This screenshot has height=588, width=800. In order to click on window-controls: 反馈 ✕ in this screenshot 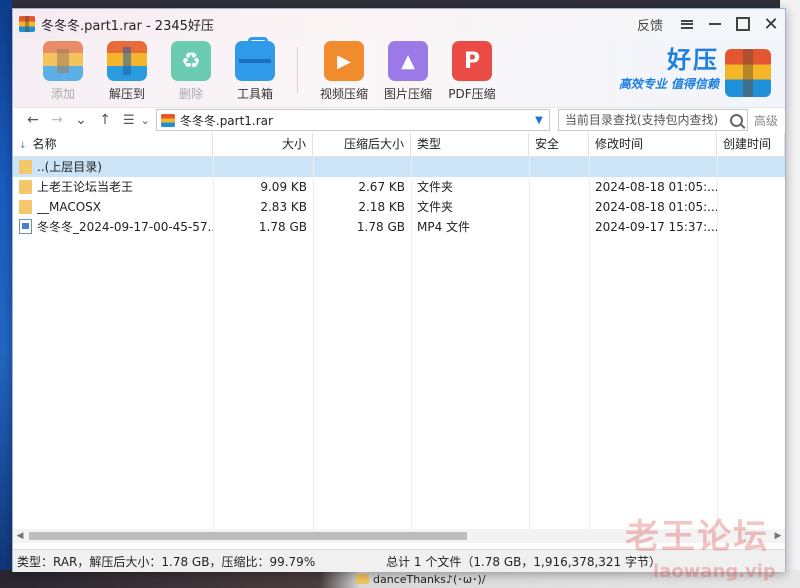, I will do `click(711, 24)`.